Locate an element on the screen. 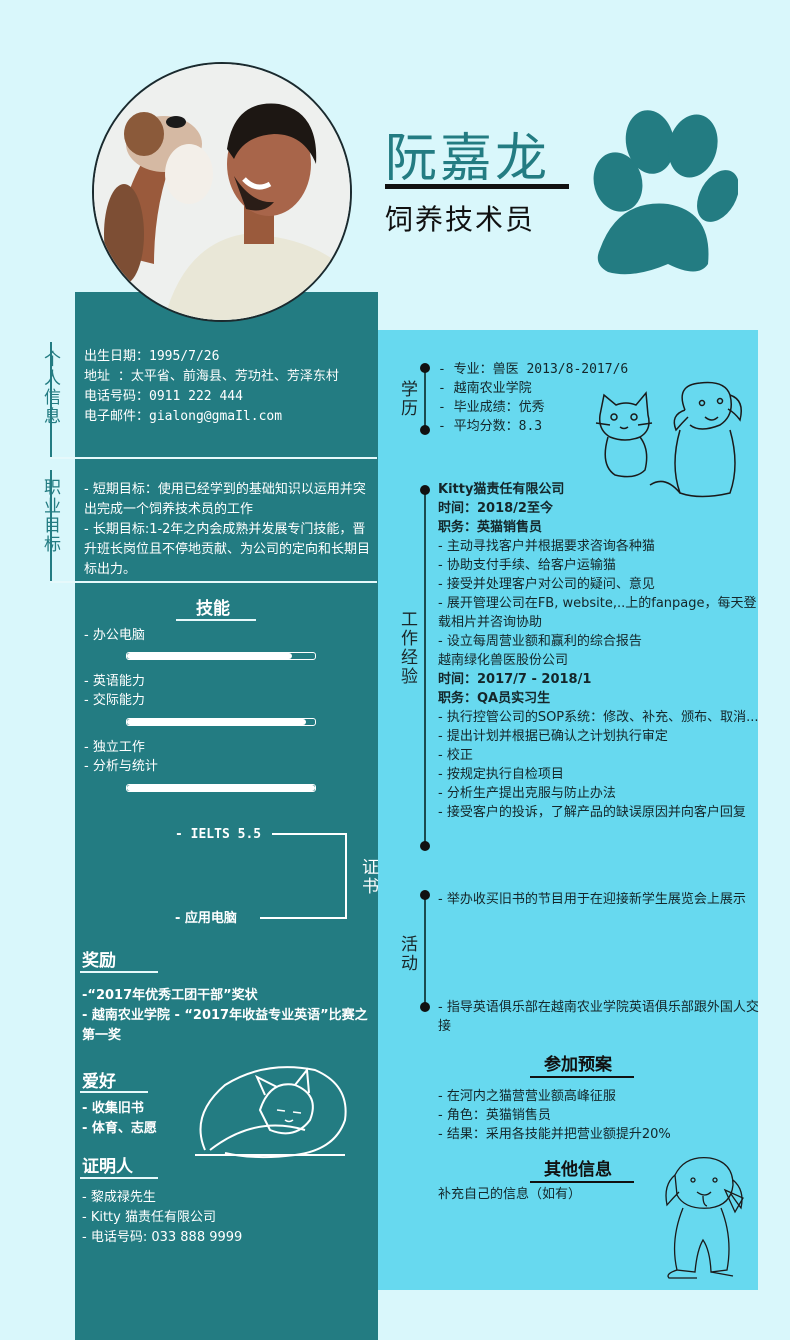  projects-heading-underline is located at coordinates (582, 1077).